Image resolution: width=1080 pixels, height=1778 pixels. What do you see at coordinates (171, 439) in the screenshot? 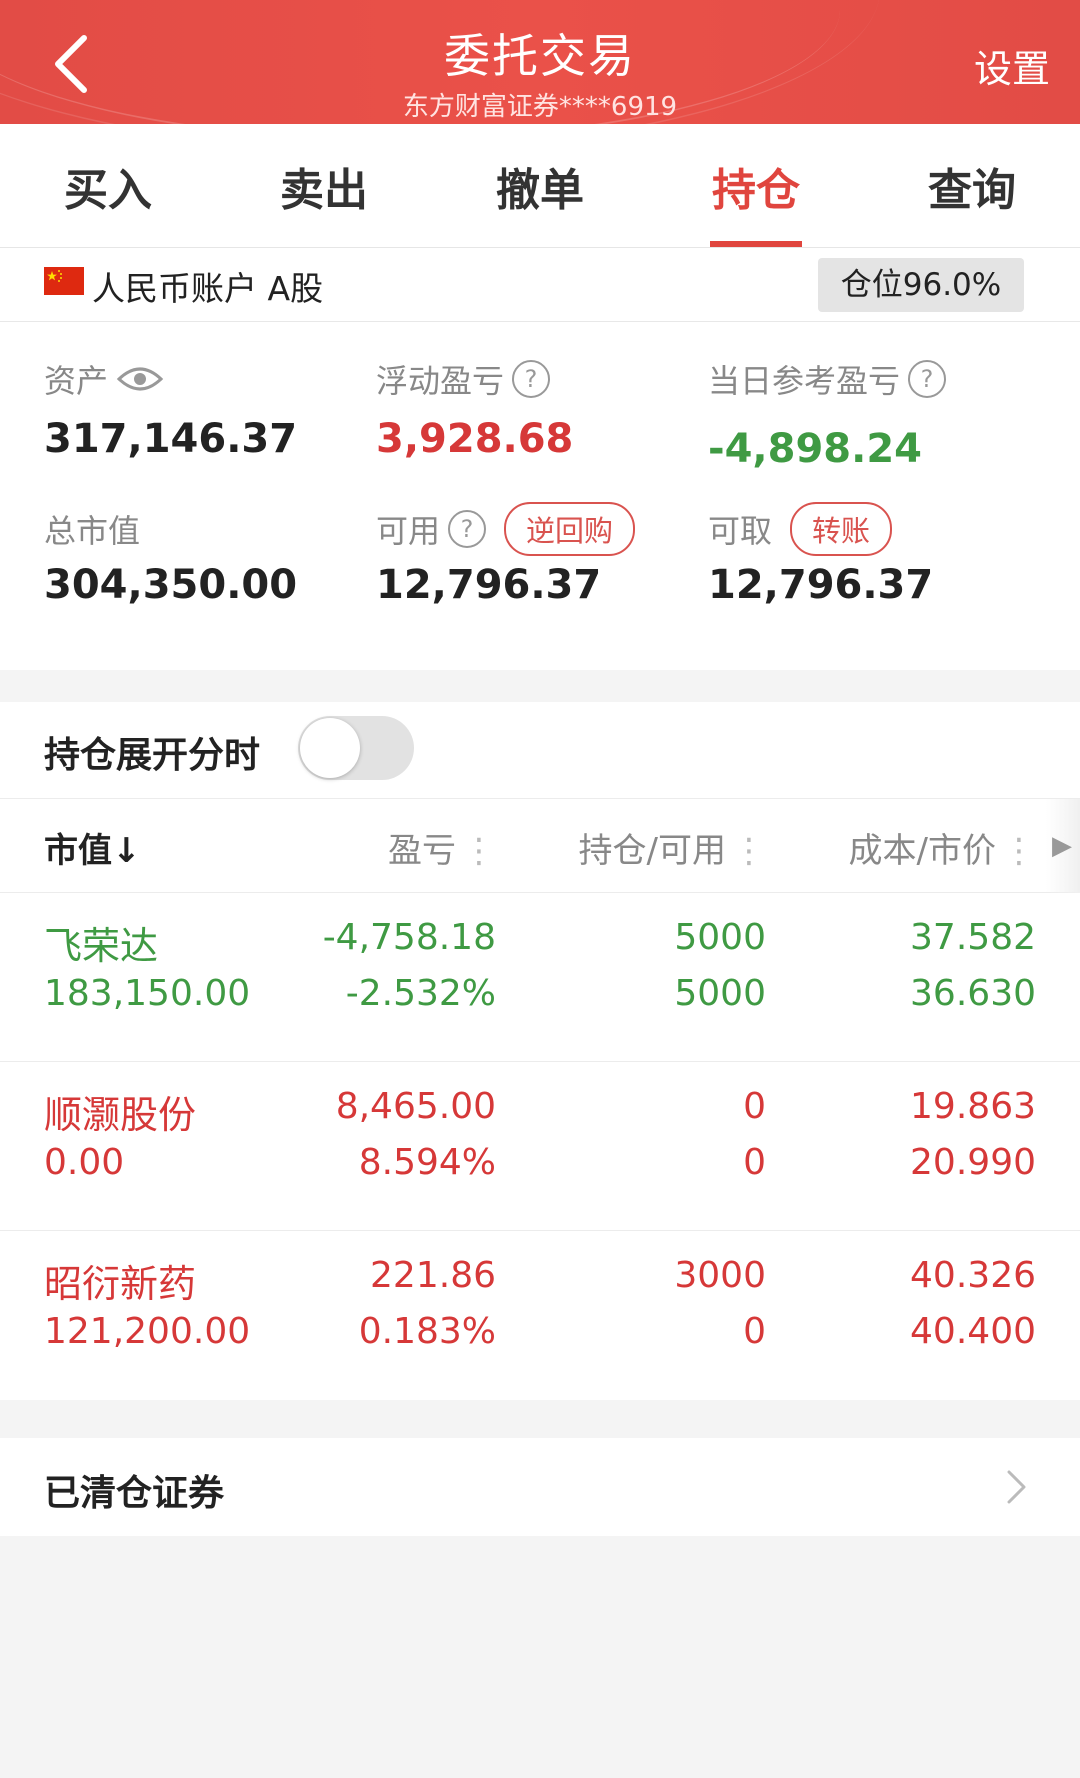
I see `assets-value: 317,146.37` at bounding box center [171, 439].